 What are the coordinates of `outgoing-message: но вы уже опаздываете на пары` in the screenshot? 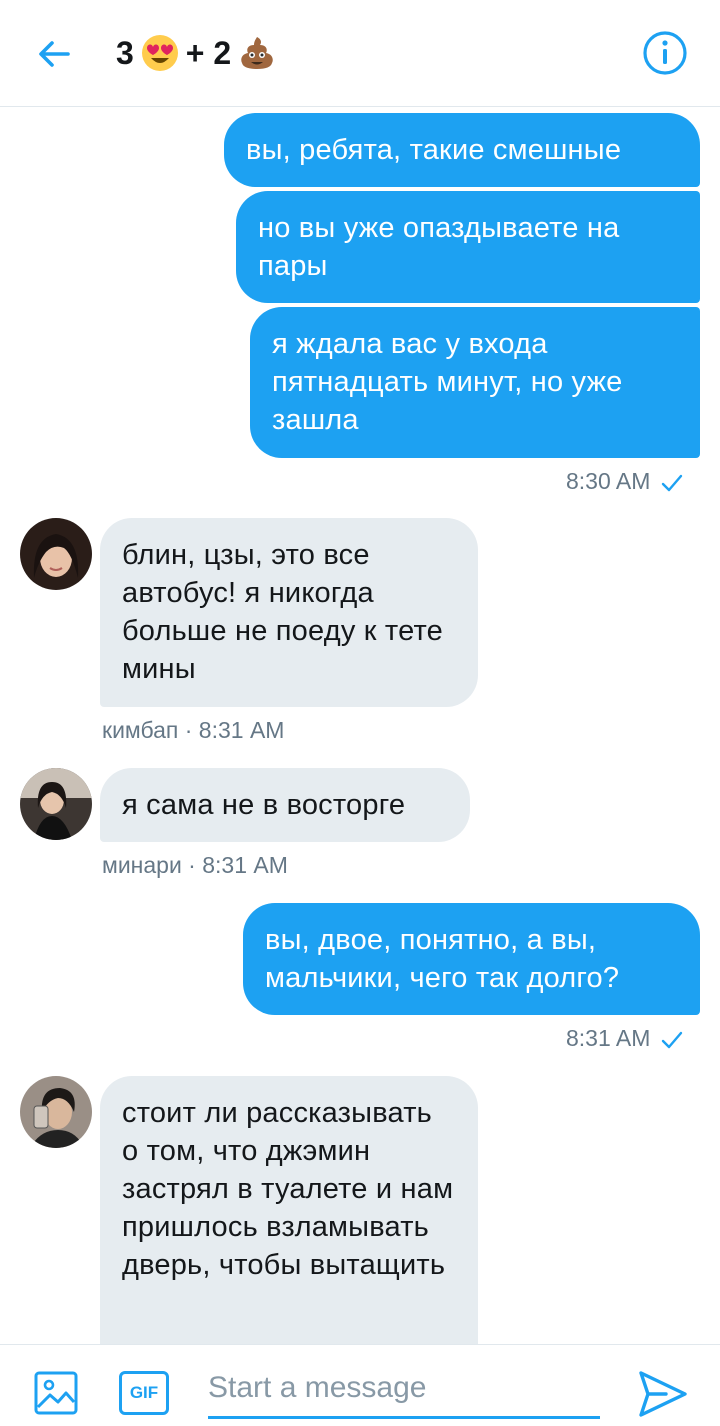 It's located at (468, 247).